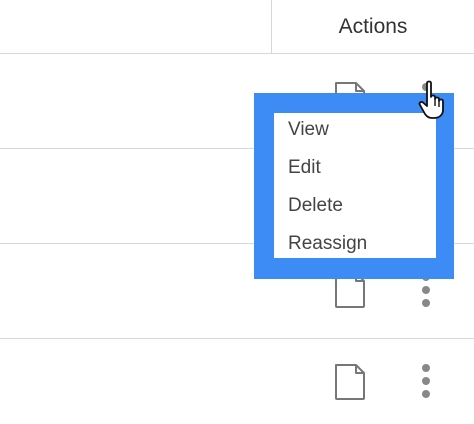  Describe the element at coordinates (431, 99) in the screenshot. I see `hand-pointer-icon` at that location.